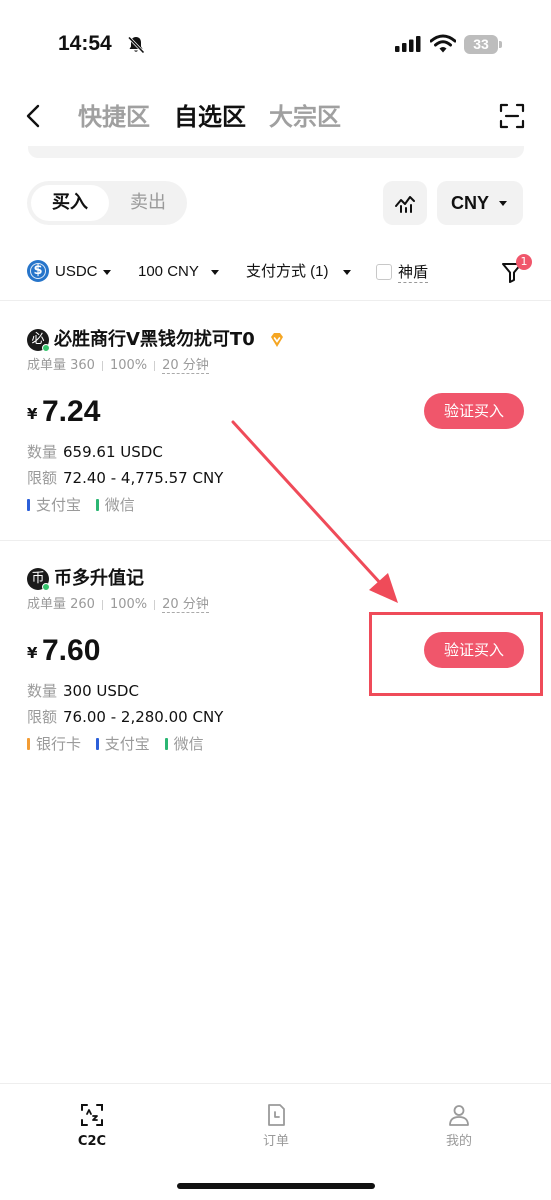  I want to click on nav-label: 我的, so click(458, 1141).